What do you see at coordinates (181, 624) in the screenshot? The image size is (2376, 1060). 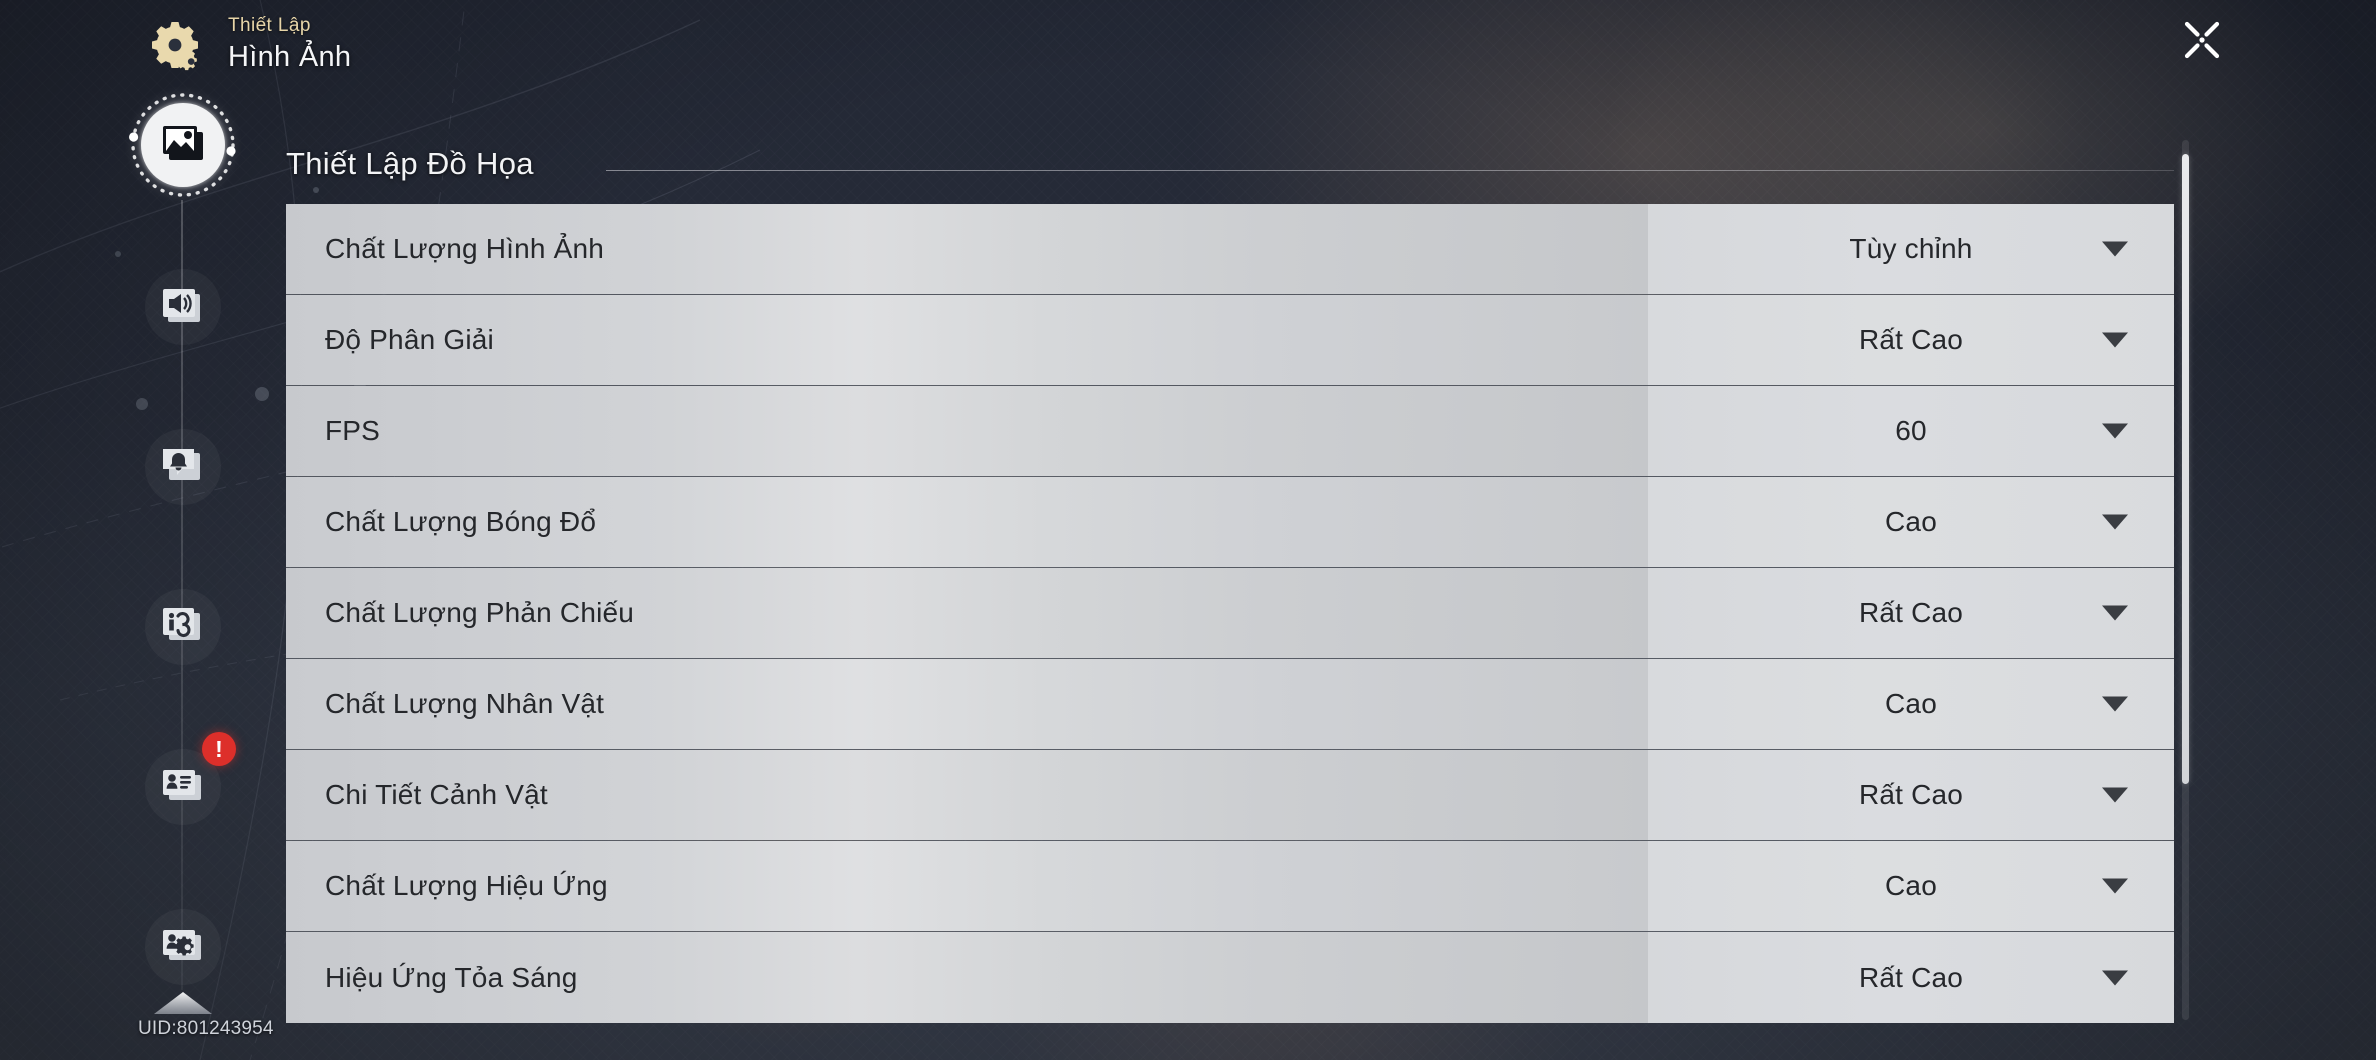 I see `language-i3-icon` at bounding box center [181, 624].